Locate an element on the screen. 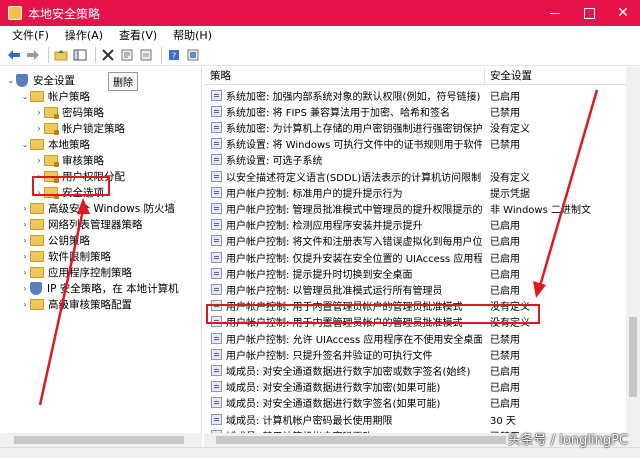 The image size is (640, 458). close-button: ✕ is located at coordinates (623, 13).